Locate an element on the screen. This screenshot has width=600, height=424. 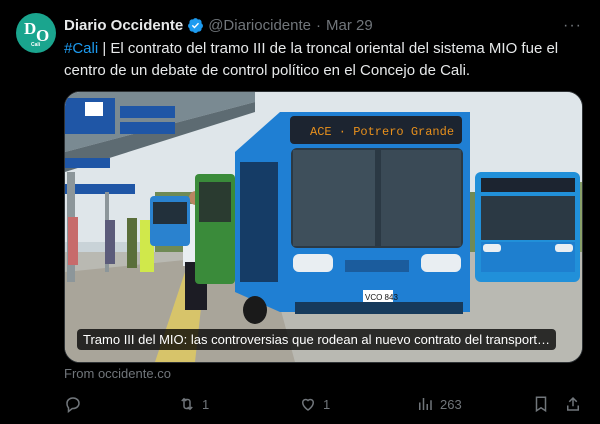
like-button: 1 is located at coordinates (314, 404).